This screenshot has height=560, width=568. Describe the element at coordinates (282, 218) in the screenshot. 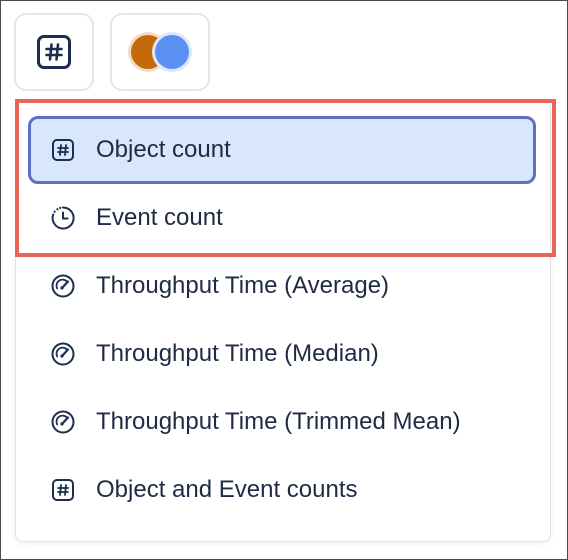

I see `menu-item-event-count: Event count` at that location.